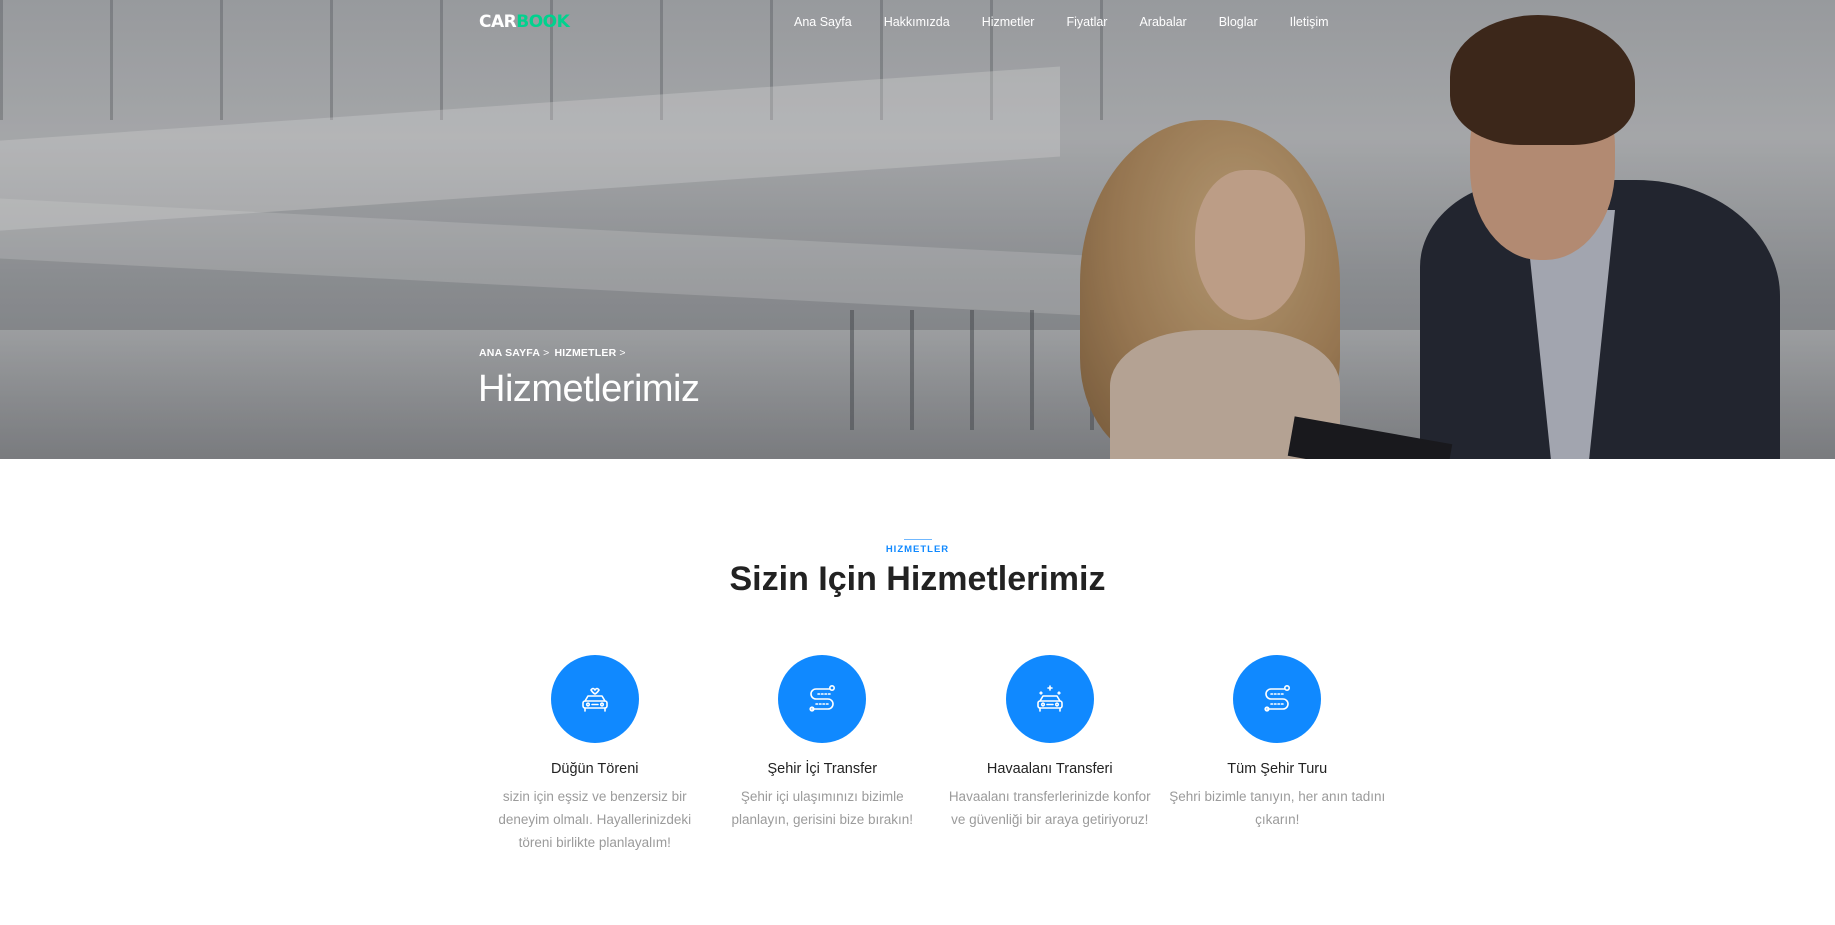 This screenshot has height=925, width=1835. What do you see at coordinates (1309, 22) in the screenshot?
I see `nav-item-contact: Iletişim` at bounding box center [1309, 22].